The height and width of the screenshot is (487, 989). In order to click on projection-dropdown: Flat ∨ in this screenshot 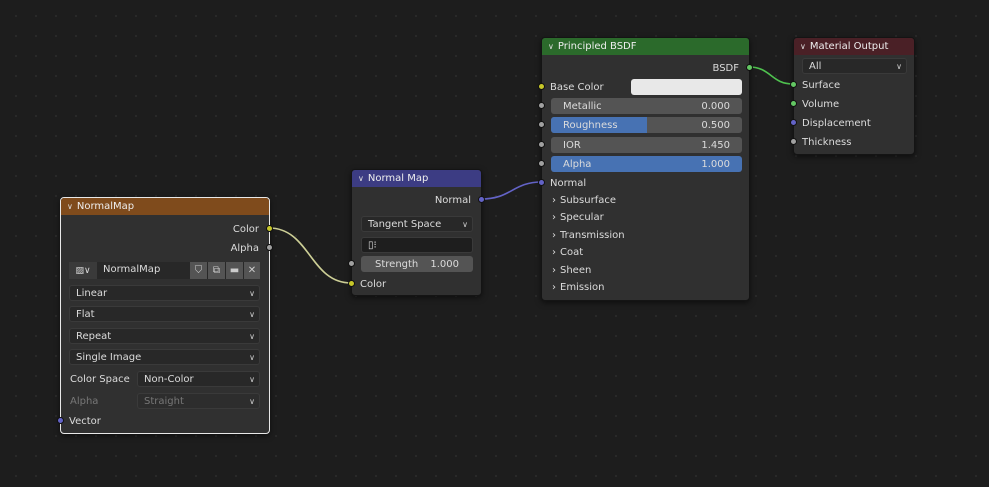, I will do `click(164, 314)`.